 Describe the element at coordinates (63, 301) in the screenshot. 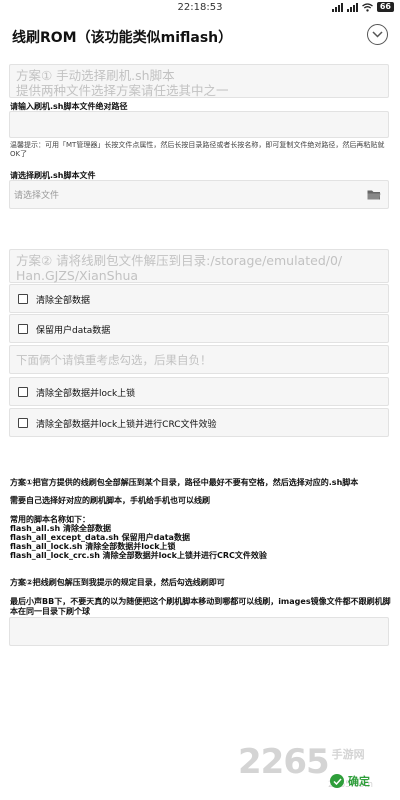

I see `option-label: 清除全部数据` at that location.